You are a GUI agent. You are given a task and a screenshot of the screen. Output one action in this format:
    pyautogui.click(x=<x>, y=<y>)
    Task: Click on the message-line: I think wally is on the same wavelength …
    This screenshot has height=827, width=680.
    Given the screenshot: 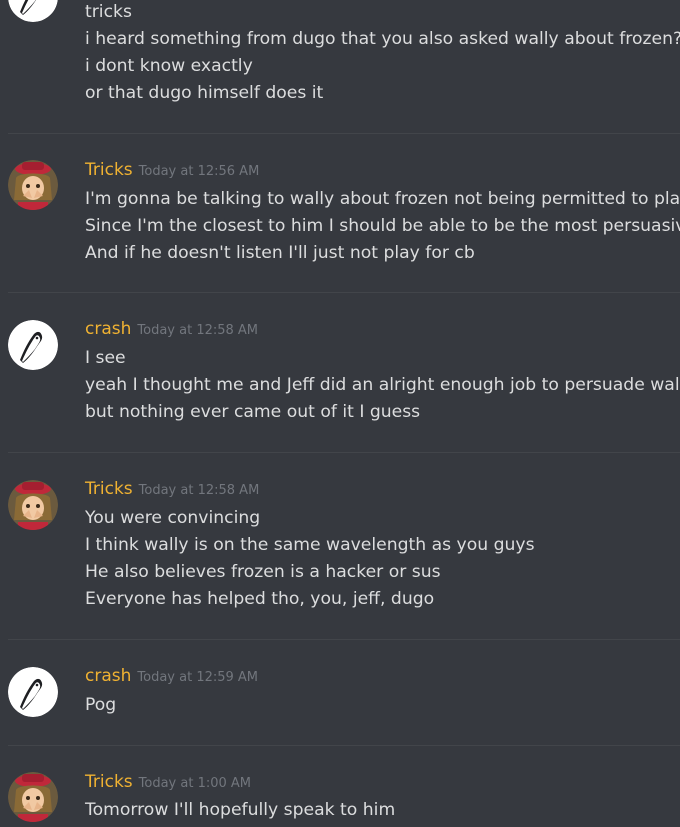 What is the action you would take?
    pyautogui.click(x=310, y=545)
    